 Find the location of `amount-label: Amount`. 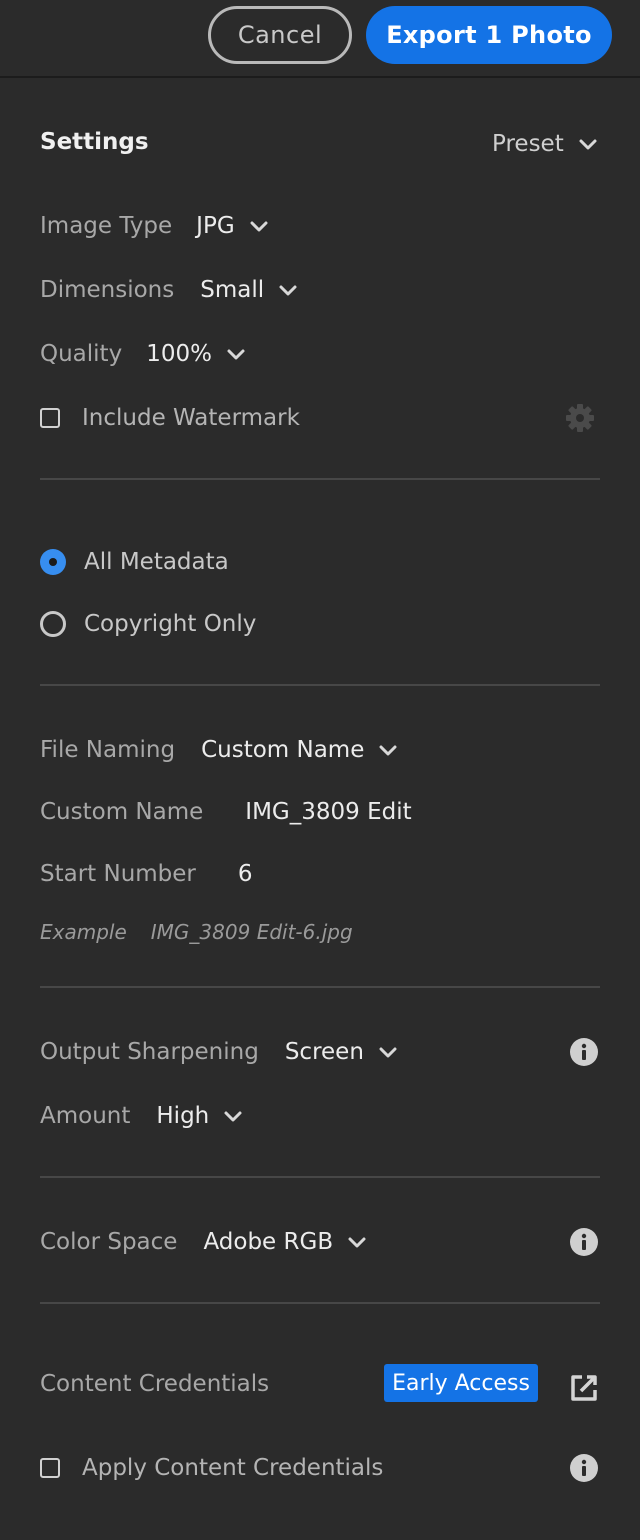

amount-label: Amount is located at coordinates (85, 1116).